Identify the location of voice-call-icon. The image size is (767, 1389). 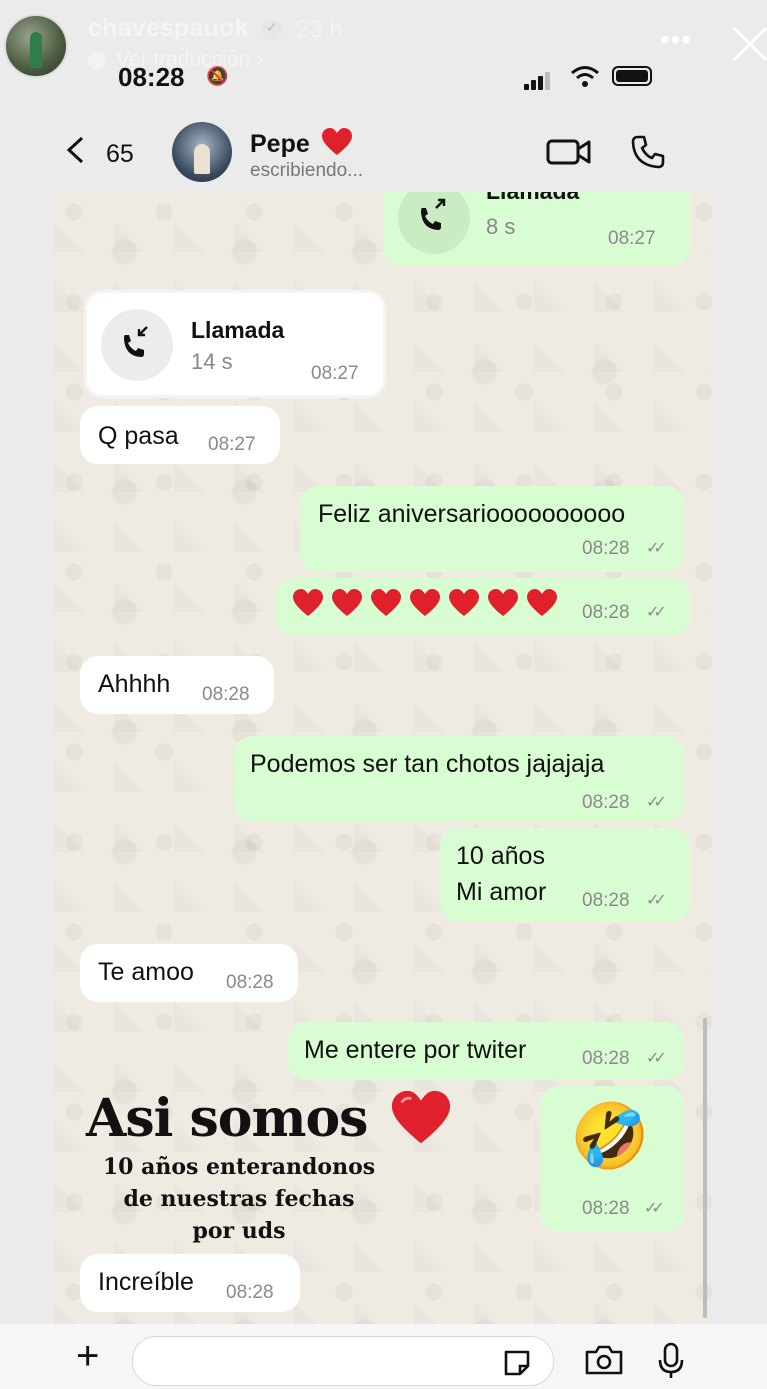
(648, 152).